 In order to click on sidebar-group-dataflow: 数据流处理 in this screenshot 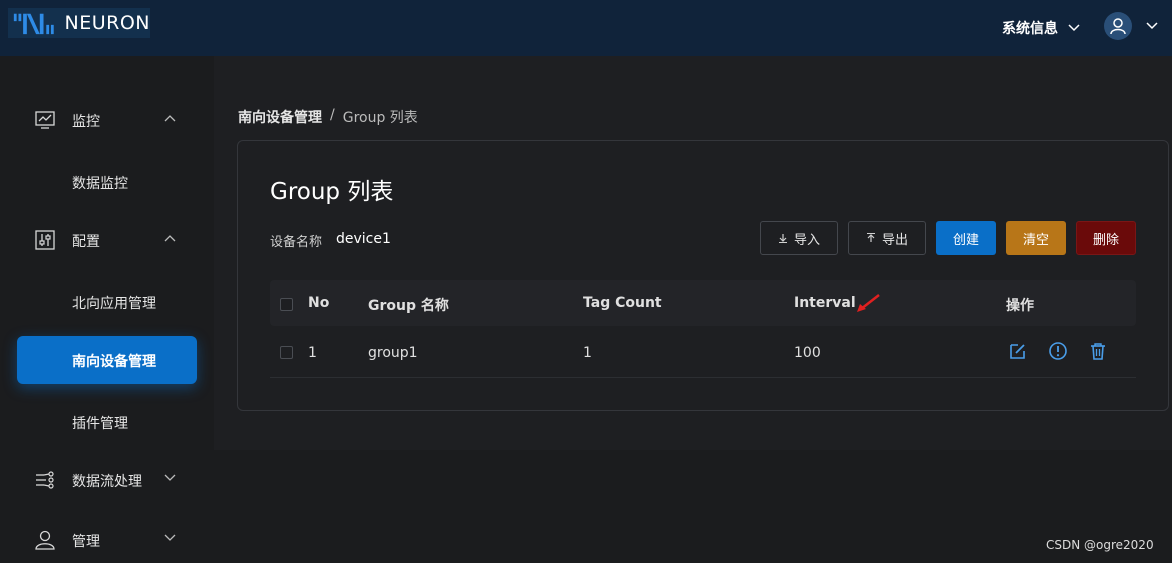, I will do `click(107, 480)`.